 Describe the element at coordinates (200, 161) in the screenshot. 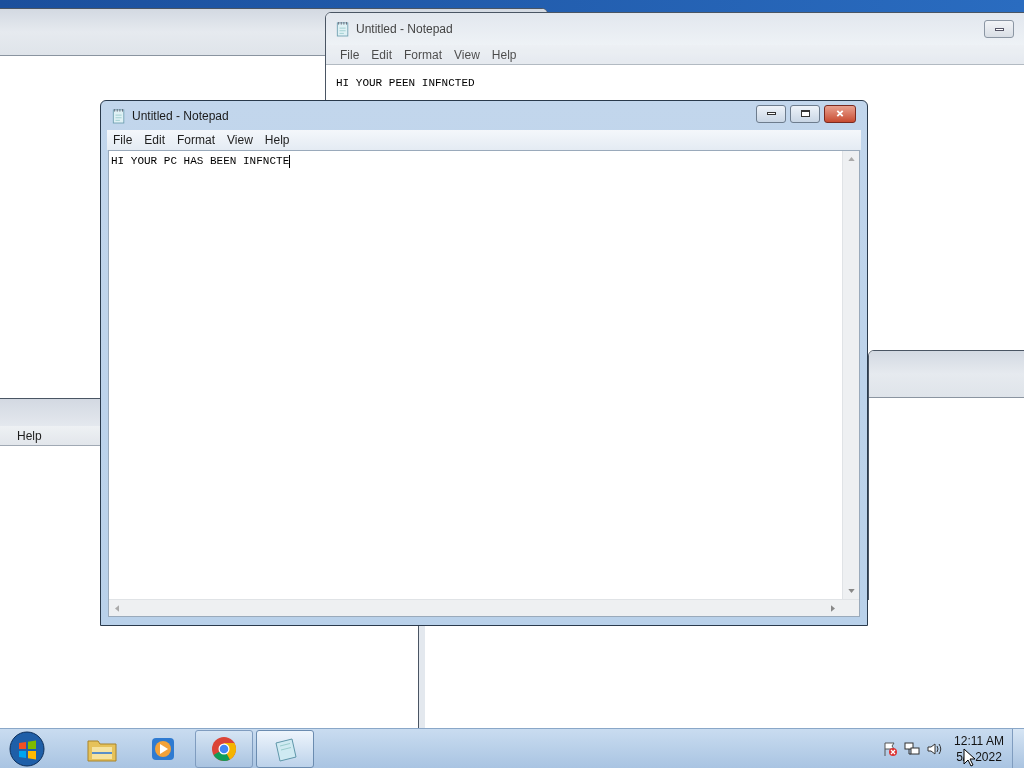

I see `document-text: HI YOUR PC HAS BEEN INFNCTE` at that location.